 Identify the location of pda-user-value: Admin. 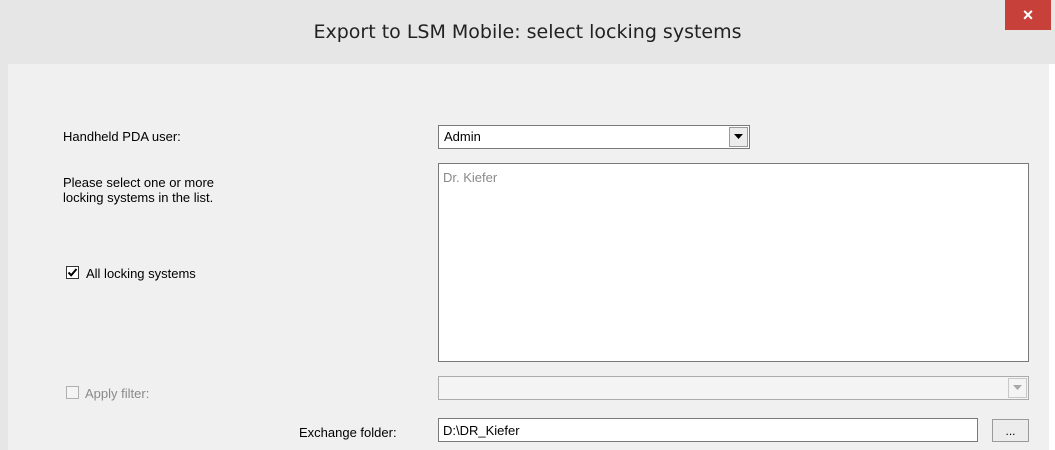
(462, 136).